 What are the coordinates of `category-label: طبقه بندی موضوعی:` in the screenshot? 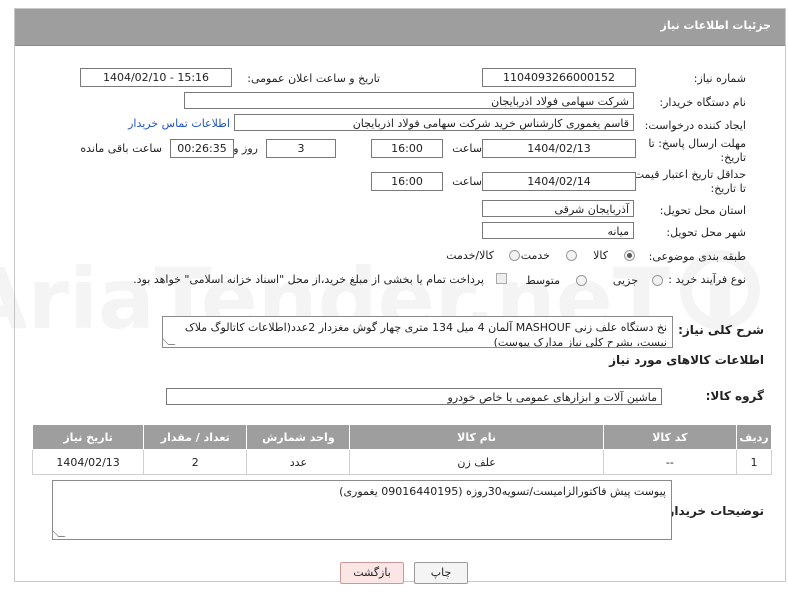 It's located at (697, 256).